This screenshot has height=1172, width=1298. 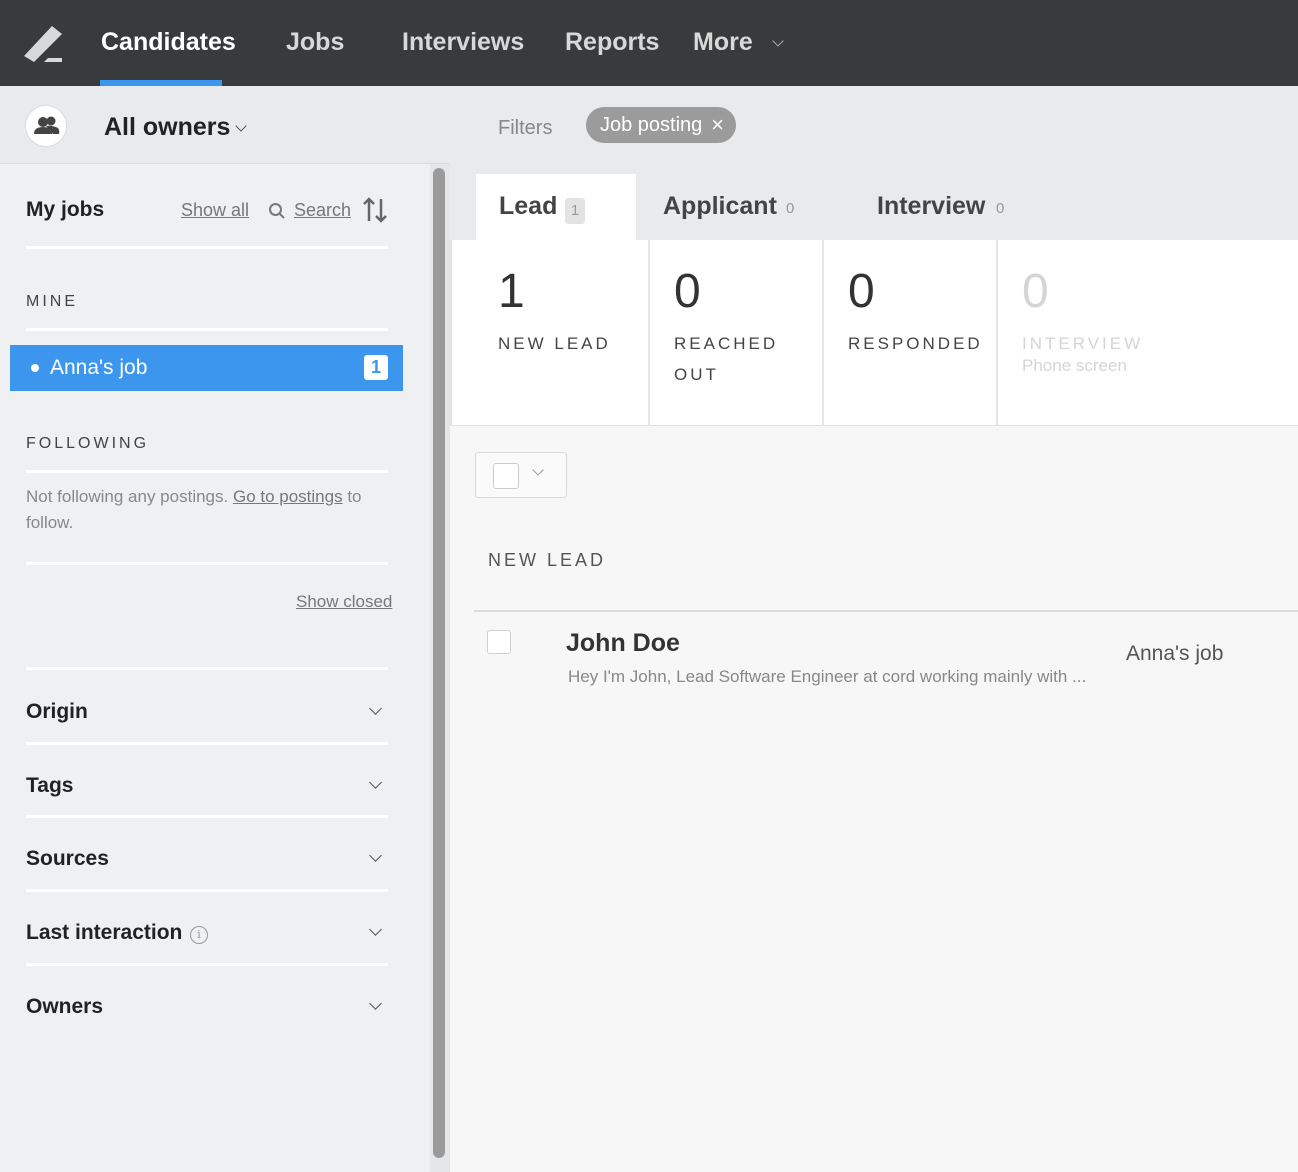 What do you see at coordinates (525, 128) in the screenshot?
I see `filters-label: Filters` at bounding box center [525, 128].